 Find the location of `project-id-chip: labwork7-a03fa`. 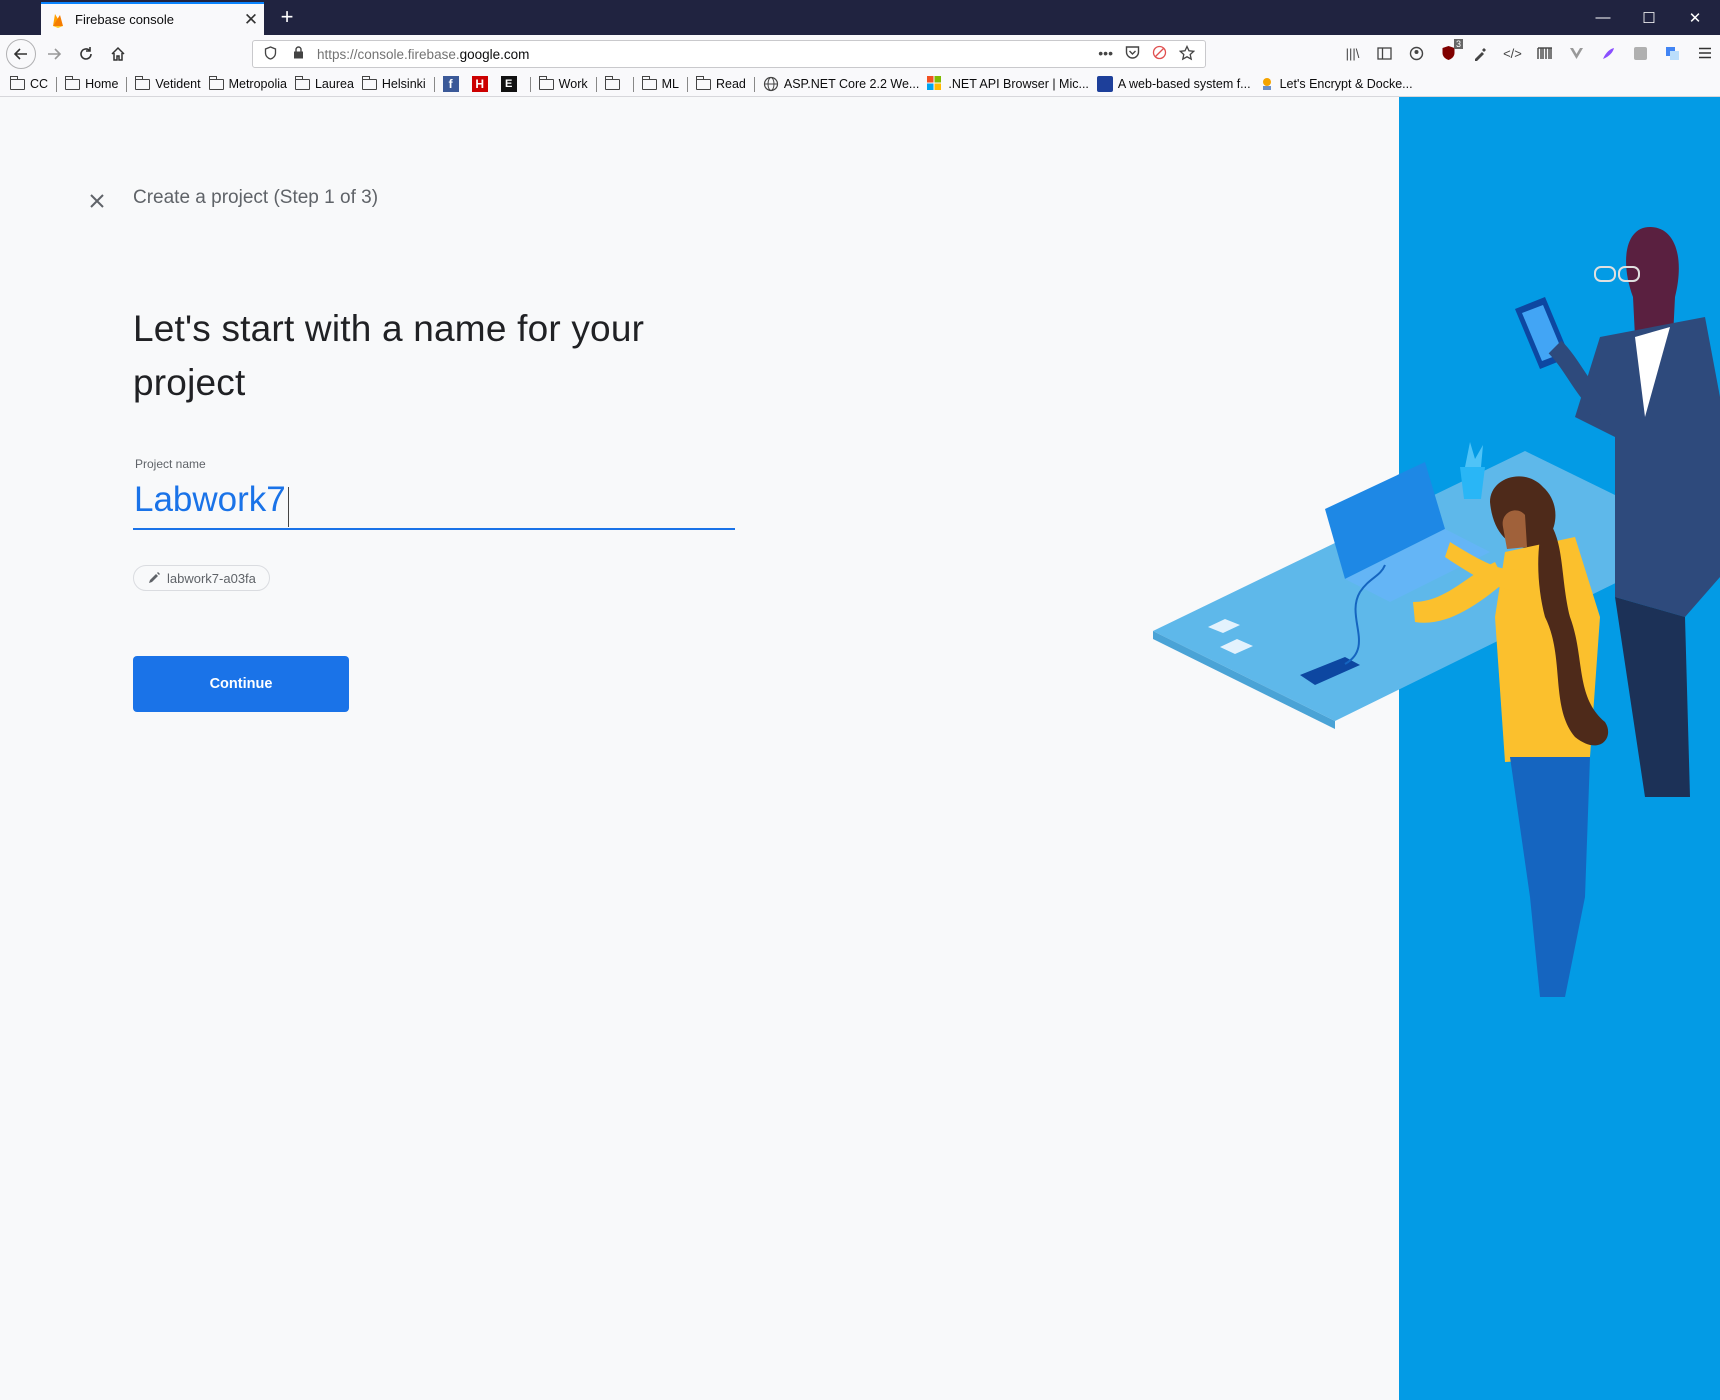

project-id-chip: labwork7-a03fa is located at coordinates (201, 578).